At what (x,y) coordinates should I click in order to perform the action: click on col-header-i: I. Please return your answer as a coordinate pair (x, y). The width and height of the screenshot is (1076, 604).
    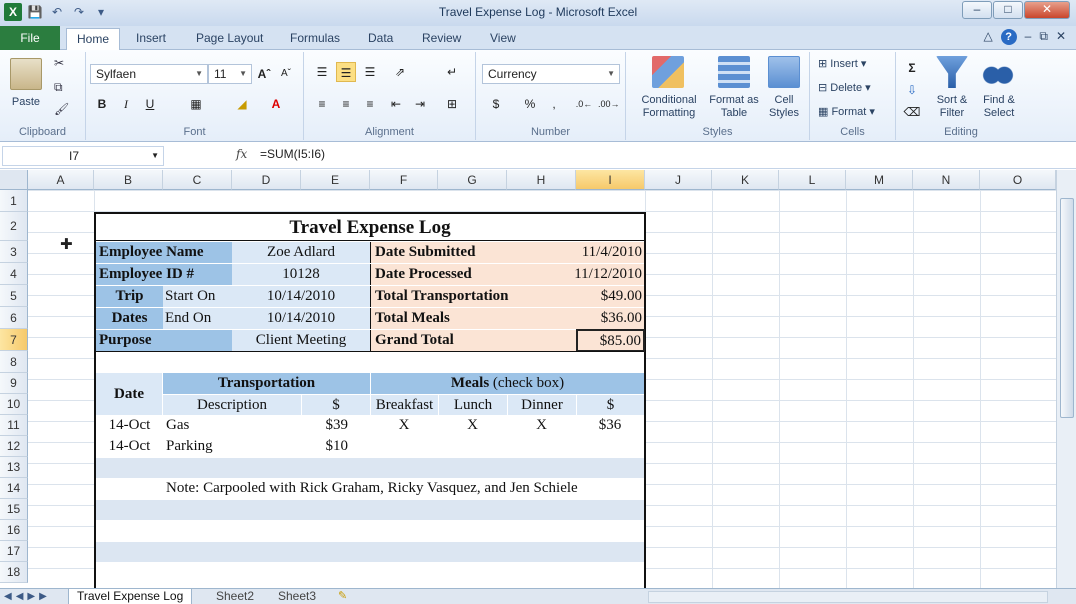
    Looking at the image, I should click on (610, 180).